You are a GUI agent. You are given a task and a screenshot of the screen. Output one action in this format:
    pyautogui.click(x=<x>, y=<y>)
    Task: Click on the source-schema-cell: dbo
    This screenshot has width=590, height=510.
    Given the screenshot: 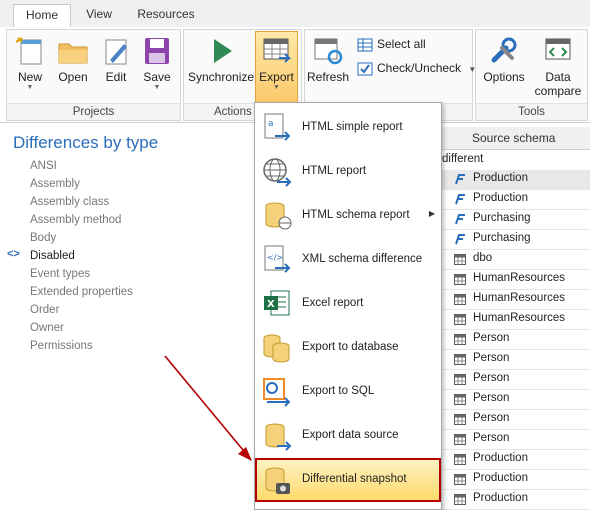 What is the action you would take?
    pyautogui.click(x=483, y=258)
    